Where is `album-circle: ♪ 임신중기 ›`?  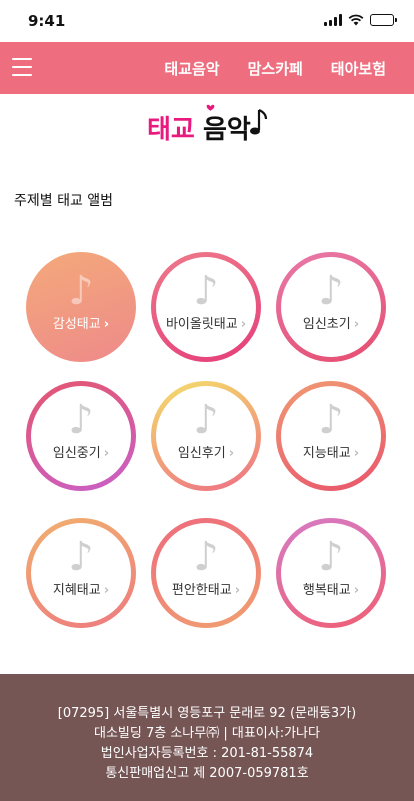 album-circle: ♪ 임신중기 › is located at coordinates (81, 436).